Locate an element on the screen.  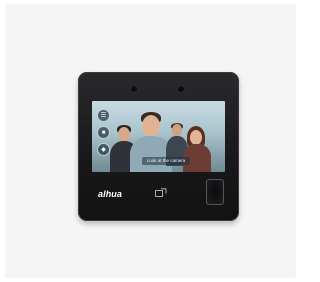
menu-icon: ☰ is located at coordinates (103, 115).